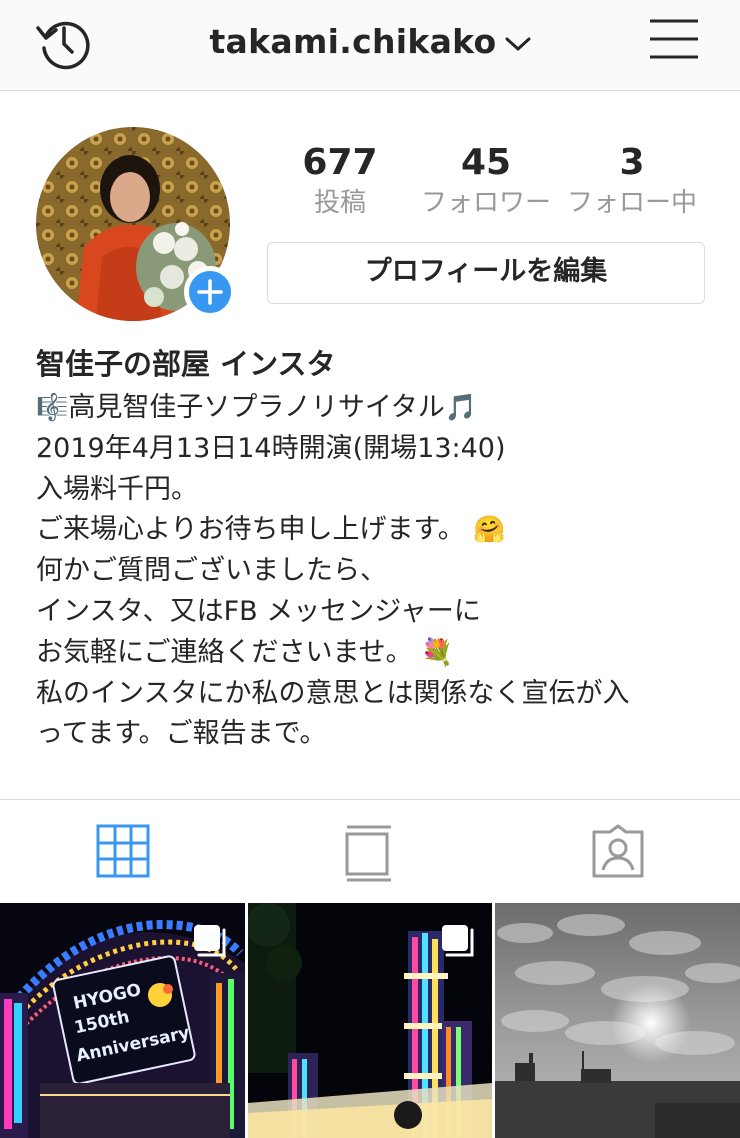 The image size is (740, 1138). Describe the element at coordinates (250, 530) in the screenshot. I see `bio-line-text: ご来場心よりお待ち申し上げます。` at that location.